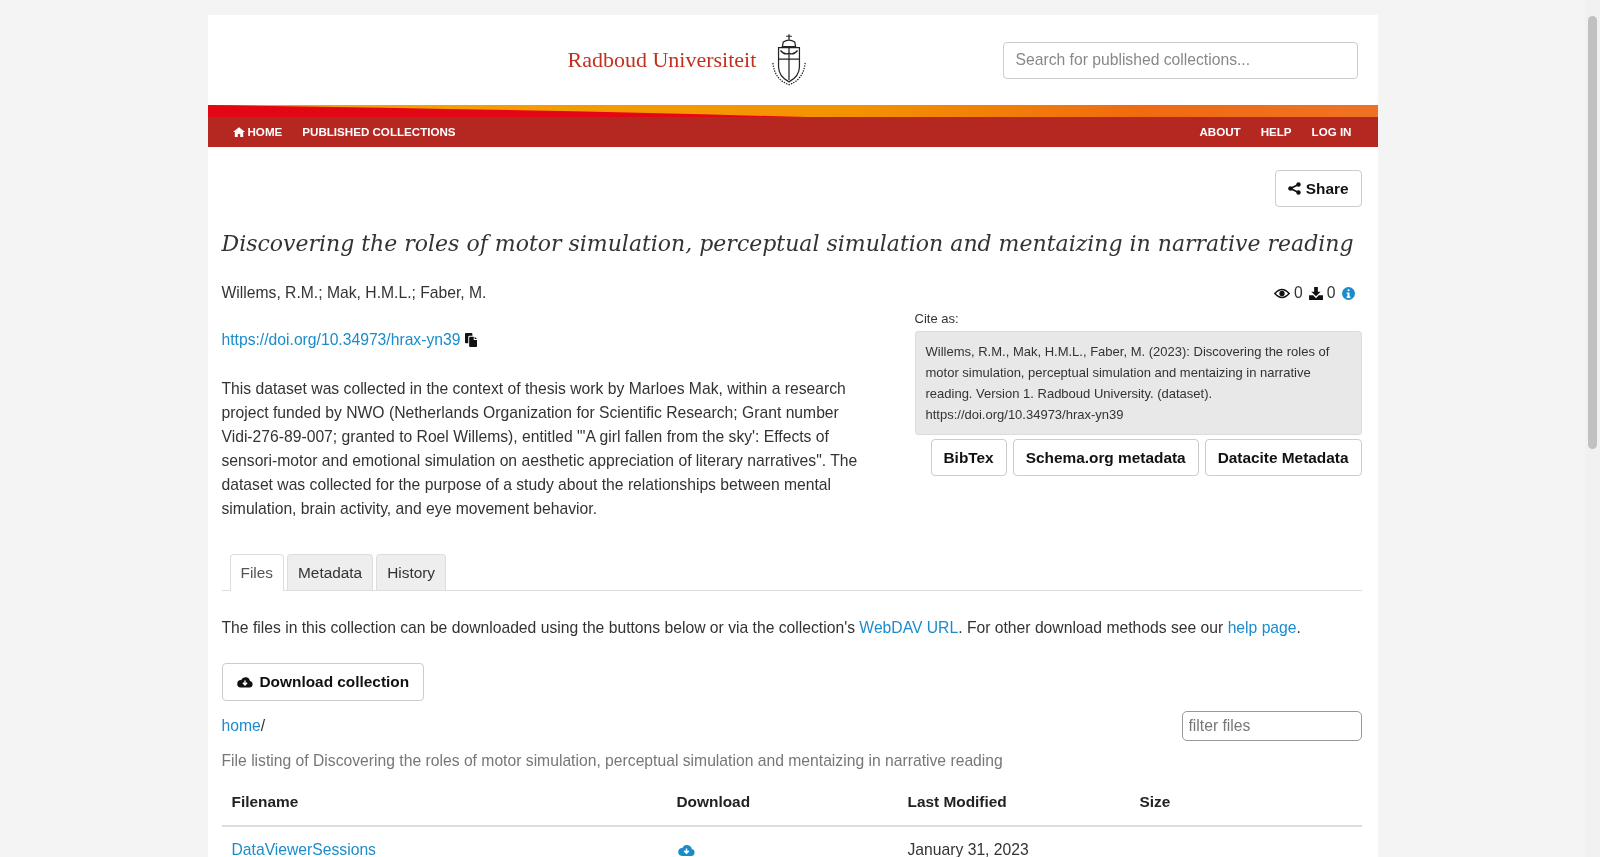 This screenshot has width=1600, height=857. Describe the element at coordinates (1592, 232) in the screenshot. I see `scrollbar-thumb` at that location.